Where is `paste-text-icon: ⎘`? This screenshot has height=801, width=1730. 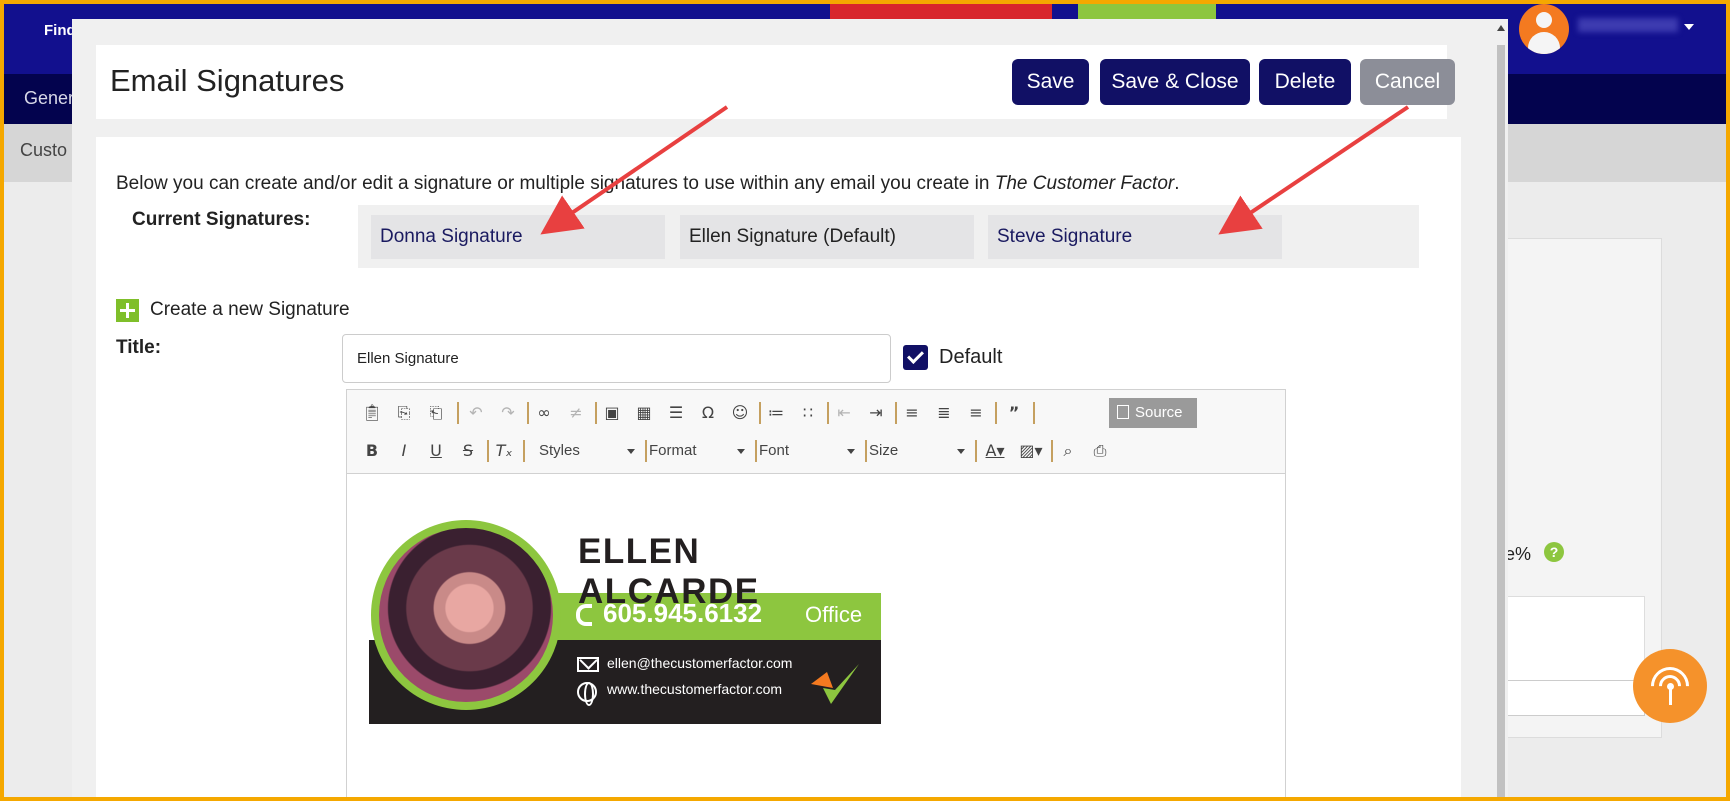
paste-text-icon: ⎘ is located at coordinates (404, 413).